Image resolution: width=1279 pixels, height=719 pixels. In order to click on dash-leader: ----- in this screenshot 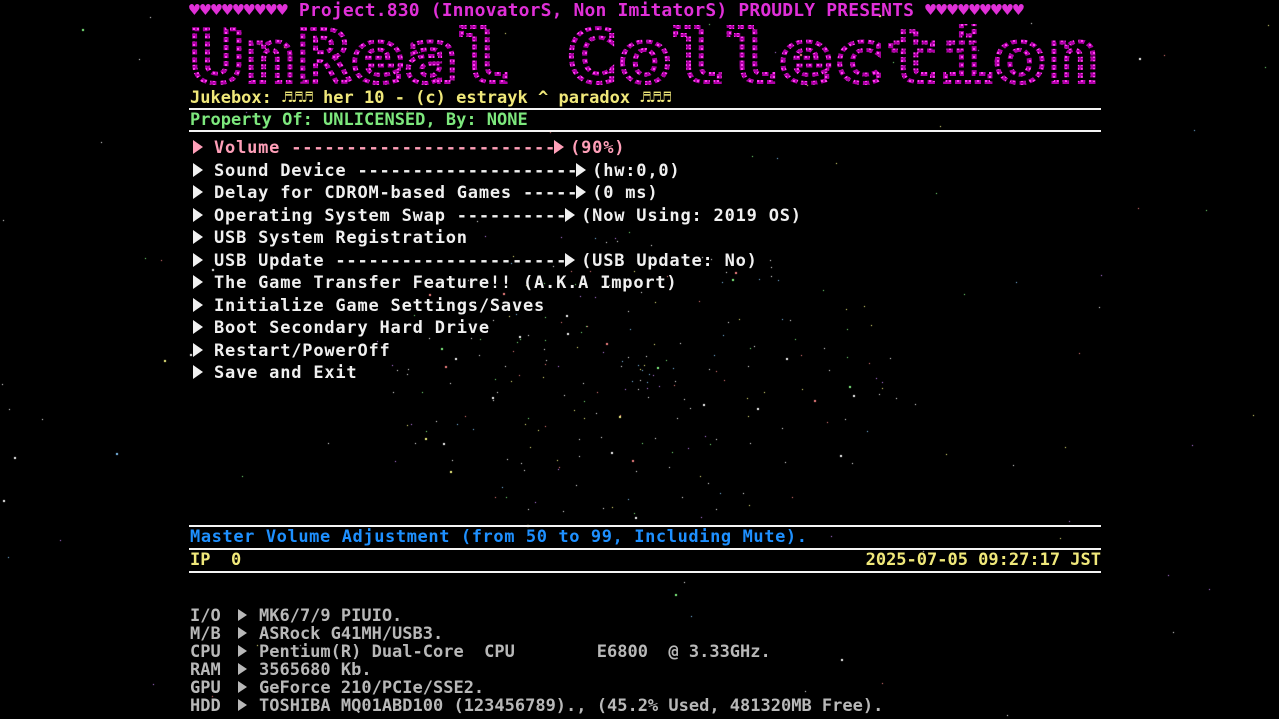, I will do `click(545, 193)`.